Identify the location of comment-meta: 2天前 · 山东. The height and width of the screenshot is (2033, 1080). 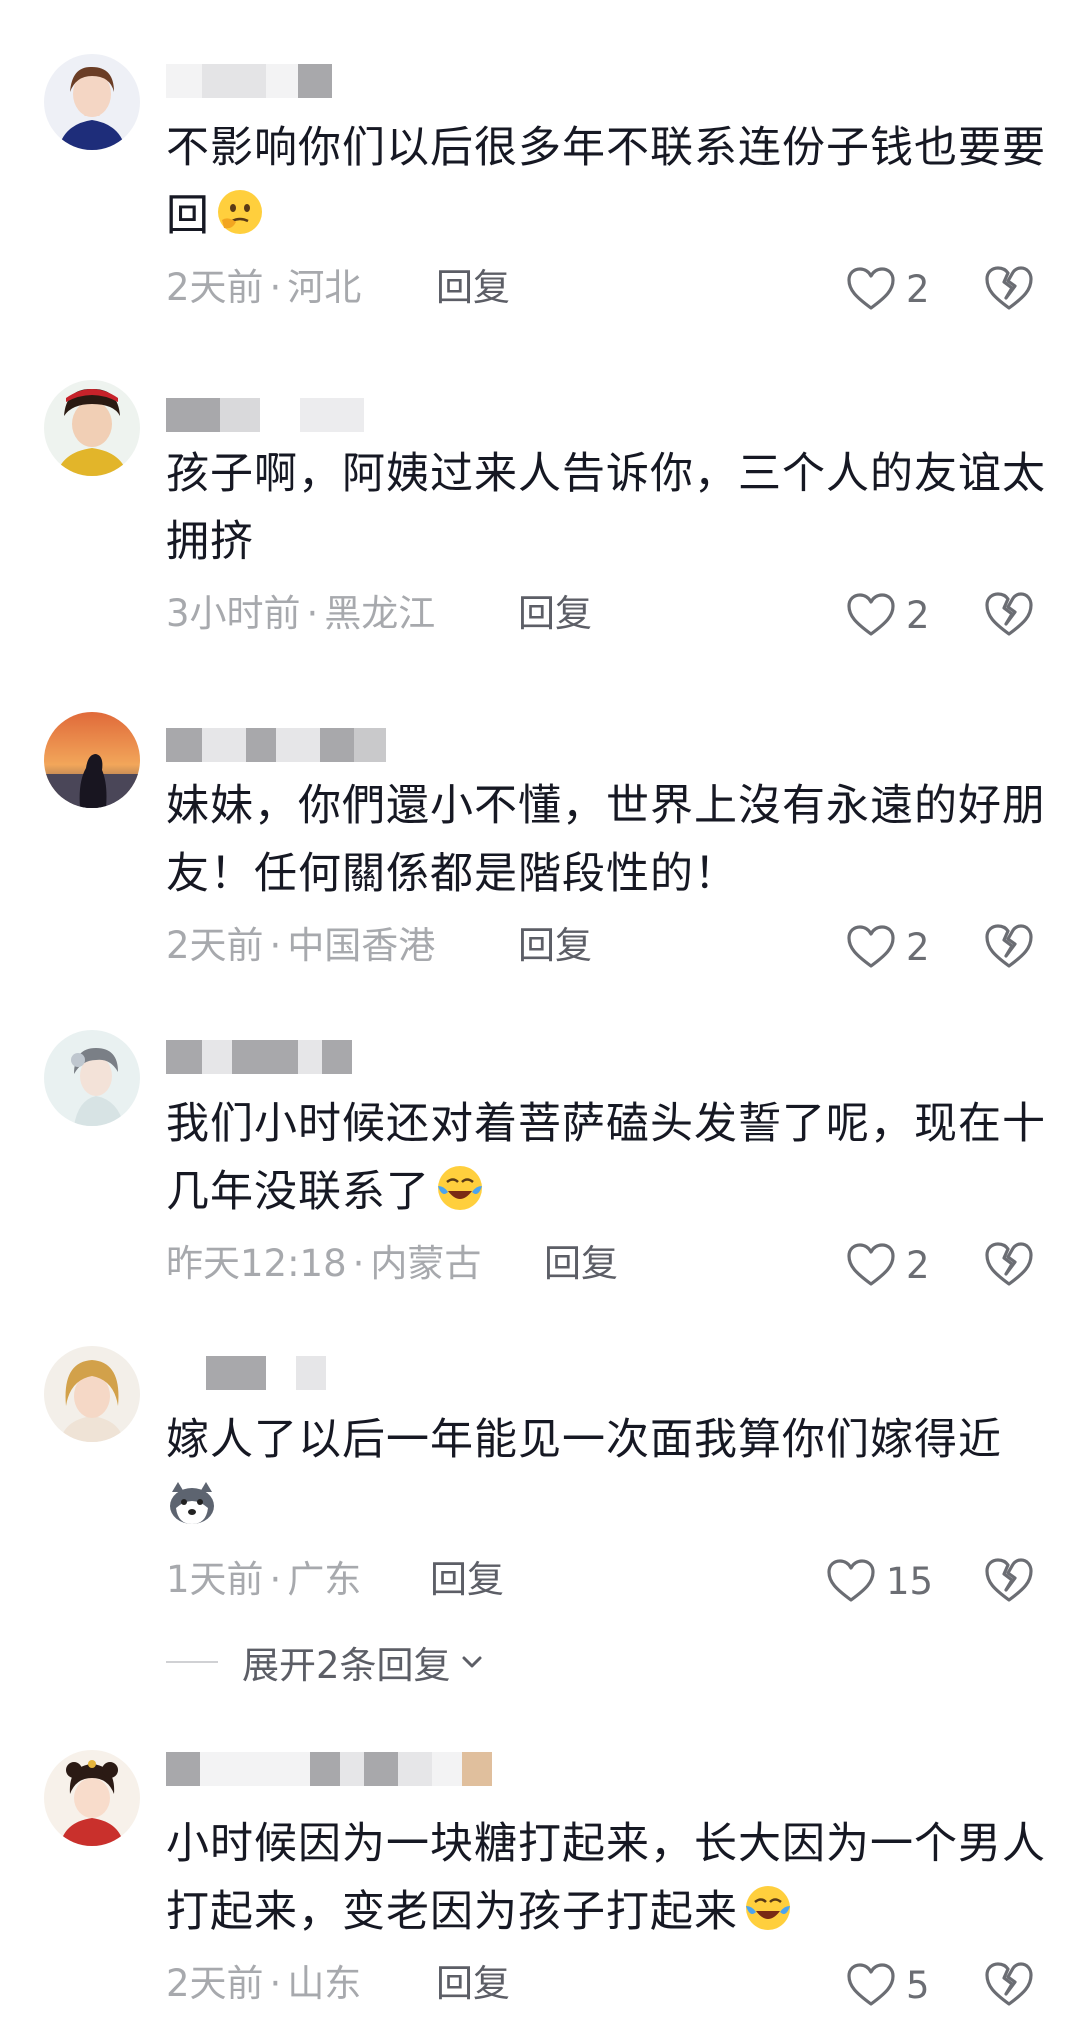
(263, 1984).